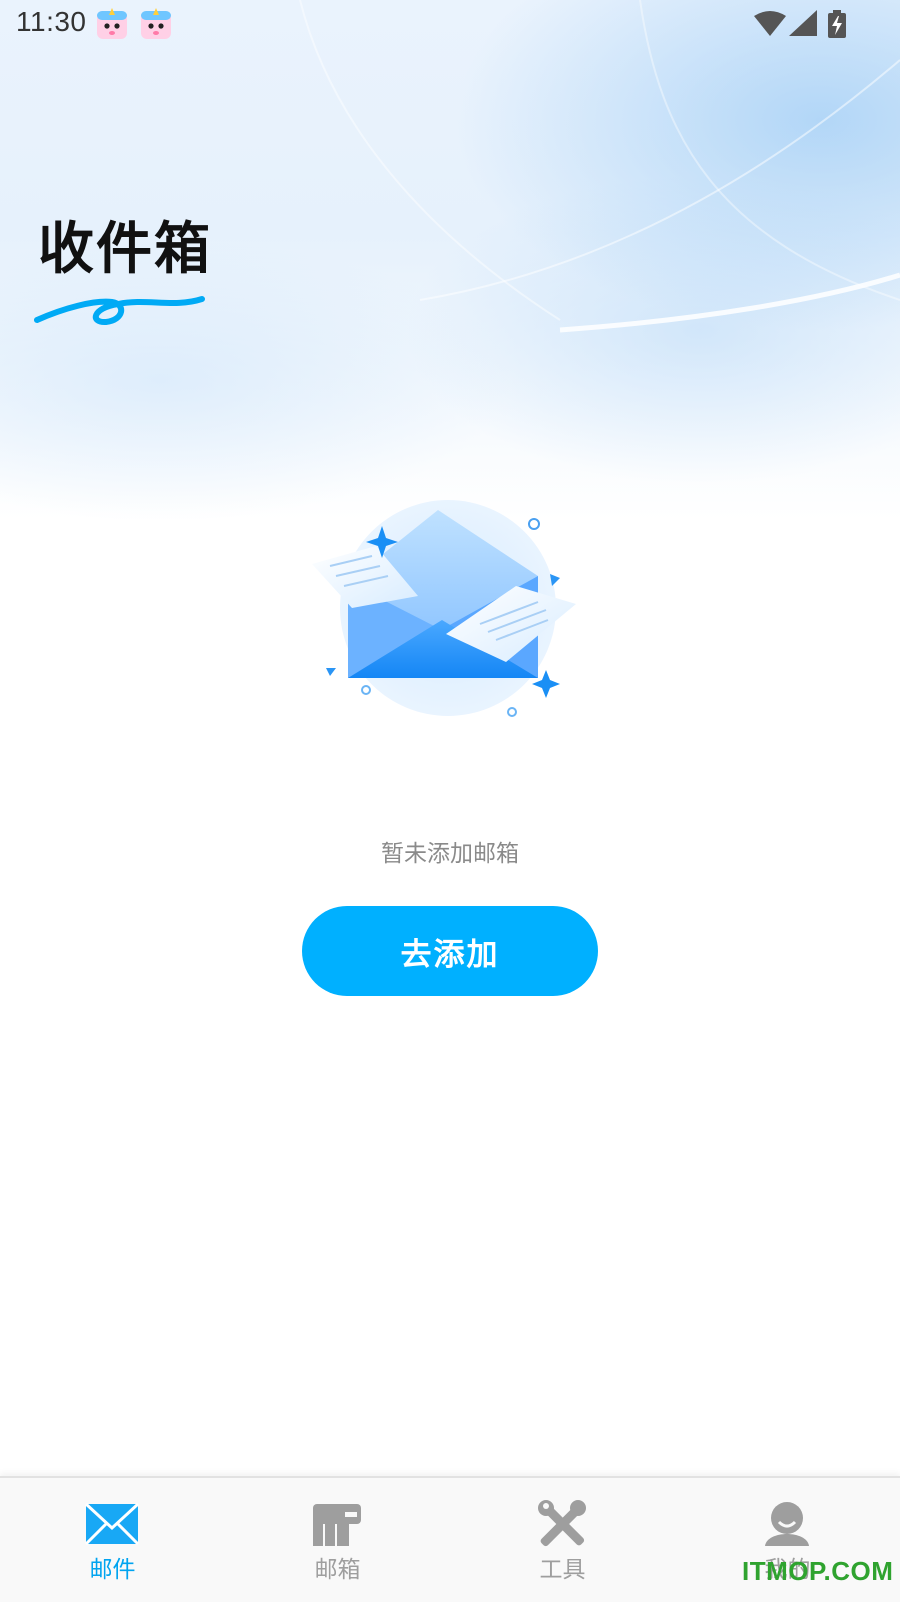  What do you see at coordinates (444, 608) in the screenshot?
I see `open-envelope-illustration` at bounding box center [444, 608].